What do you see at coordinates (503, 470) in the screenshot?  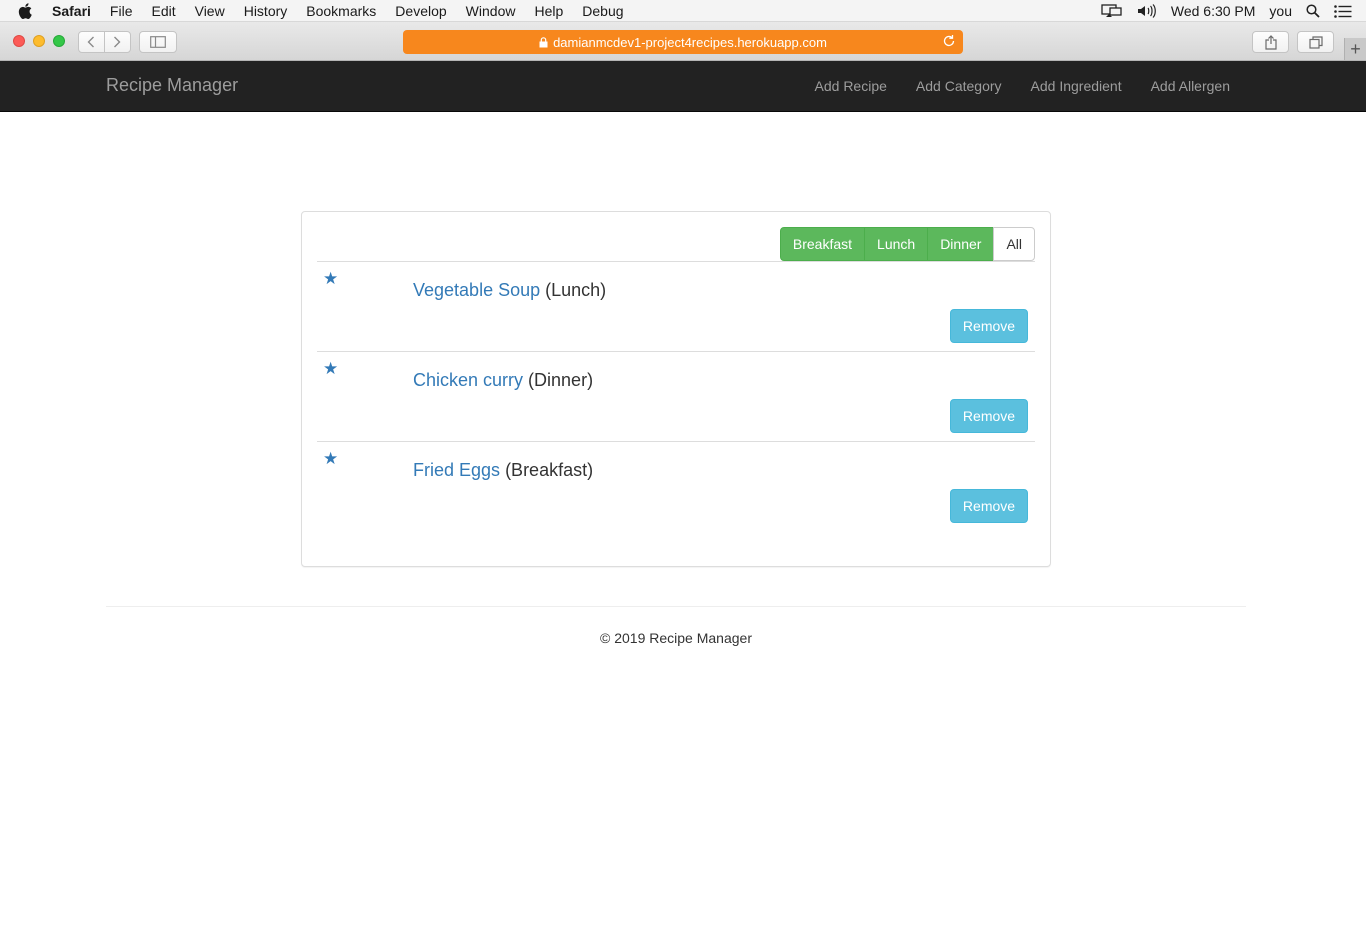 I see `recipe-title: Fried Eggs (Breakfast)` at bounding box center [503, 470].